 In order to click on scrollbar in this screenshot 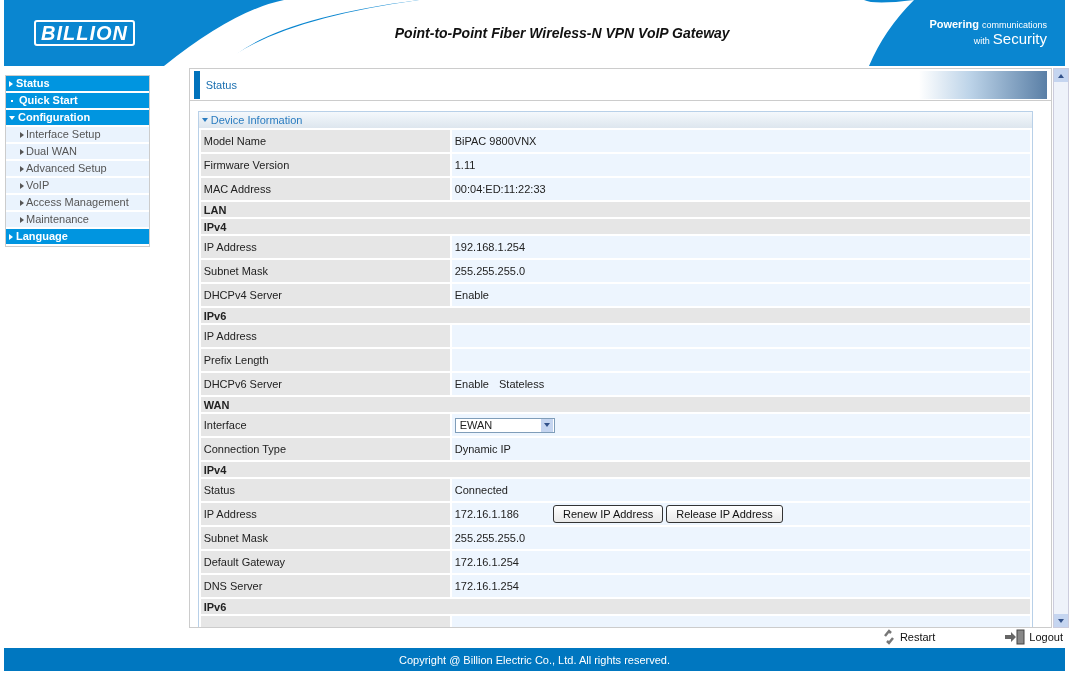, I will do `click(1061, 348)`.